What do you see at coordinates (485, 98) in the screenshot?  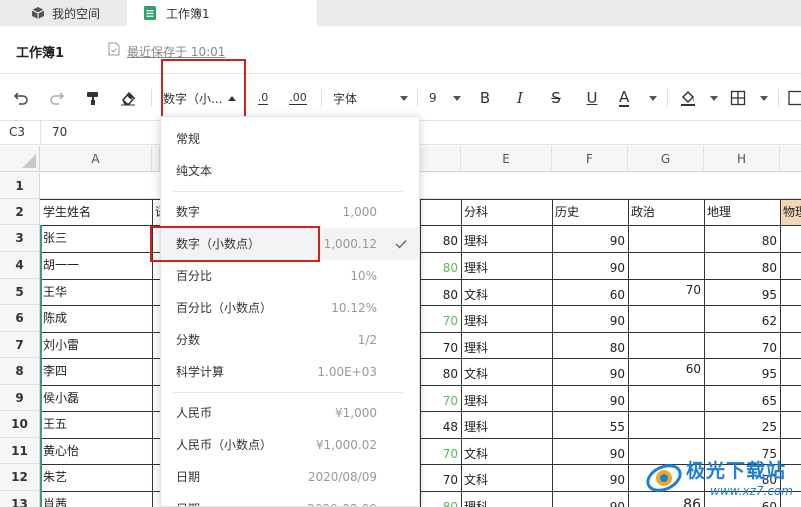 I see `bold-button: B` at bounding box center [485, 98].